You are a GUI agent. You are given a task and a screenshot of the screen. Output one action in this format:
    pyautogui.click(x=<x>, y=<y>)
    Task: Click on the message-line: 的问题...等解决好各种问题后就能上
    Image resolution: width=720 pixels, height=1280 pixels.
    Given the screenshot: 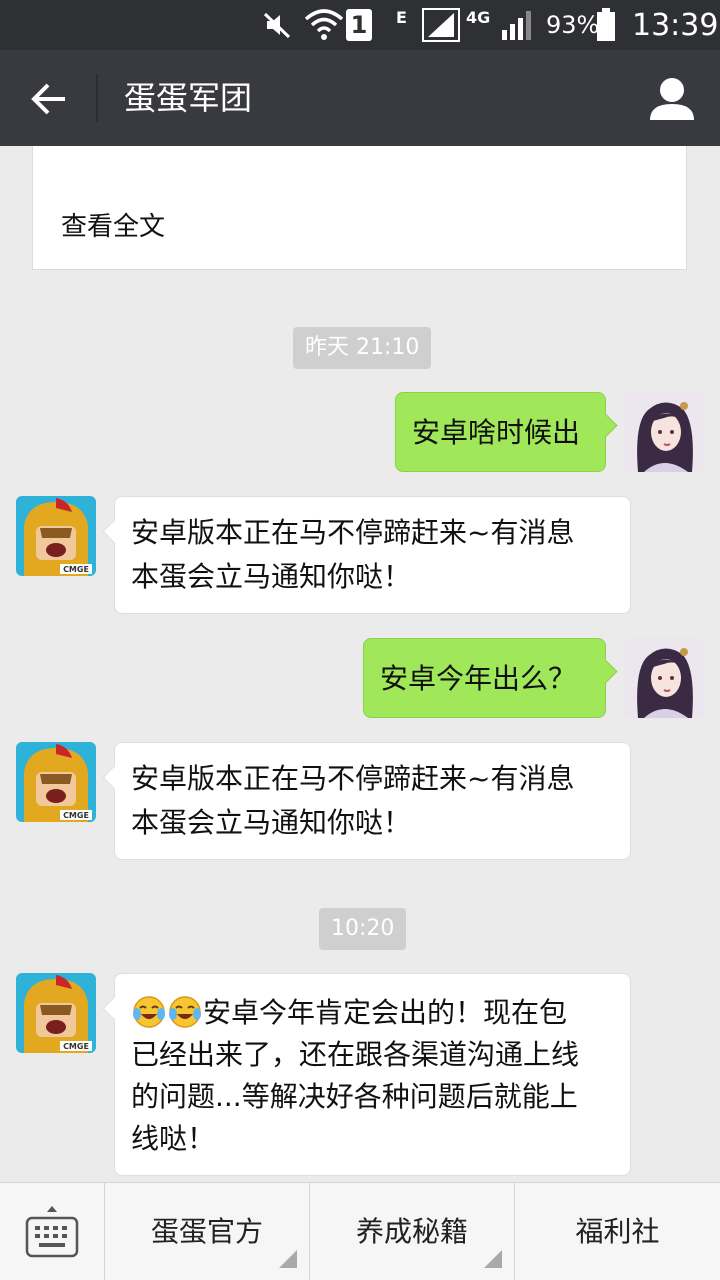 What is the action you would take?
    pyautogui.click(x=354, y=1096)
    